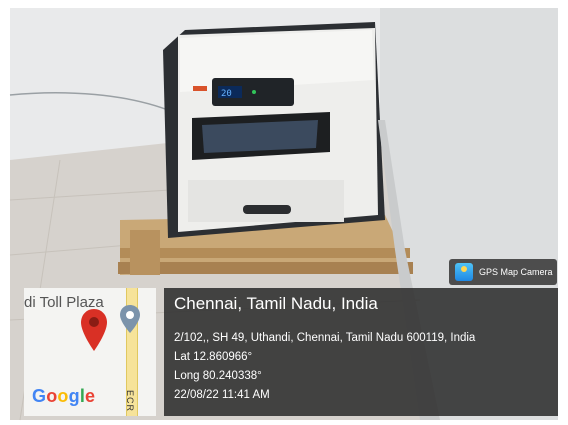 The image size is (568, 425). Describe the element at coordinates (94, 330) in the screenshot. I see `map-pin-icon` at that location.